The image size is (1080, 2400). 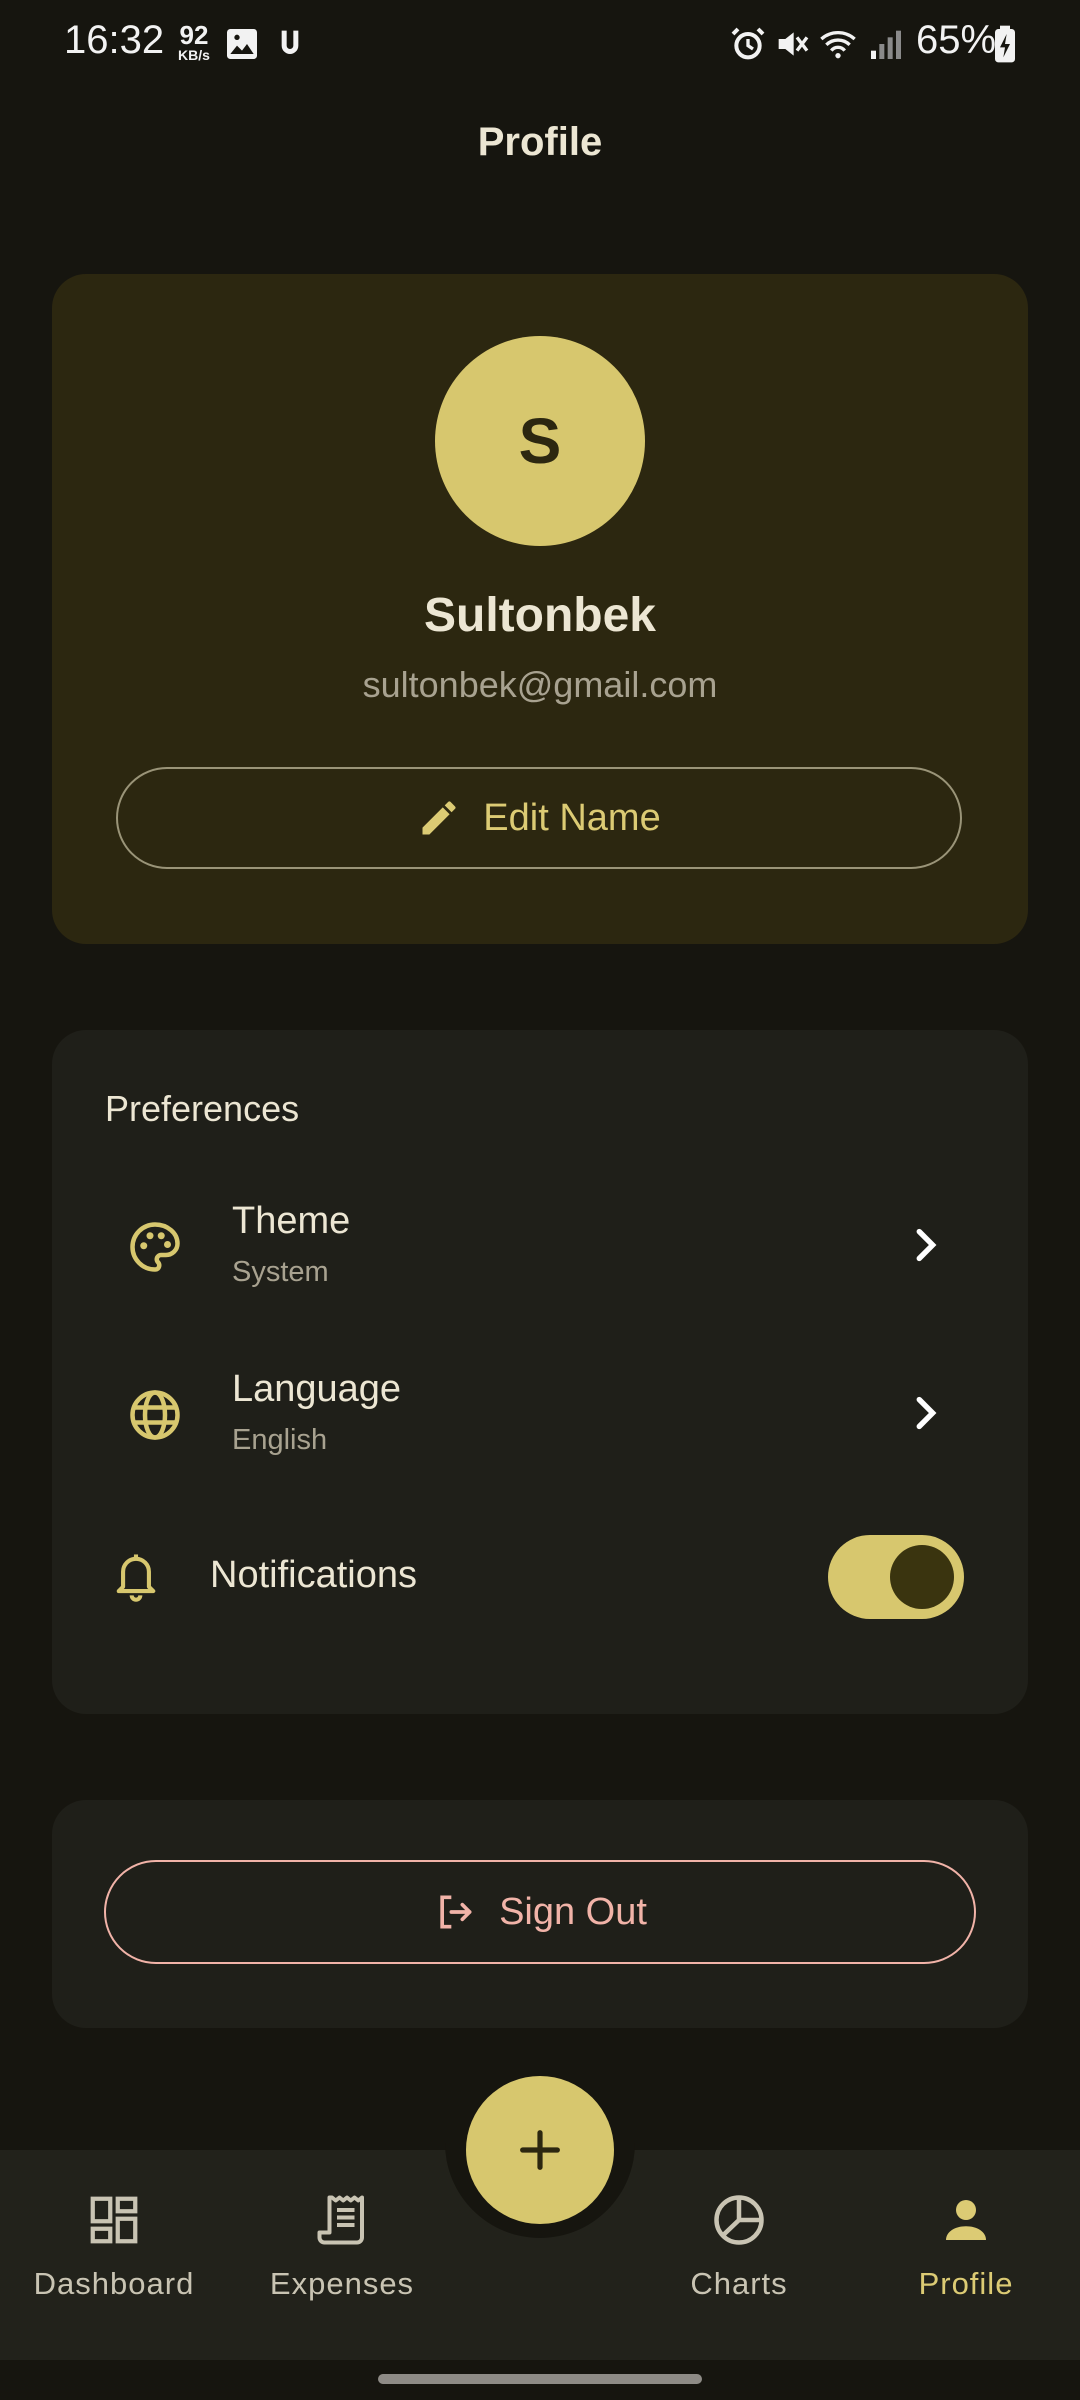 What do you see at coordinates (540, 684) in the screenshot?
I see `profile-email: sultonbek@gmail.com` at bounding box center [540, 684].